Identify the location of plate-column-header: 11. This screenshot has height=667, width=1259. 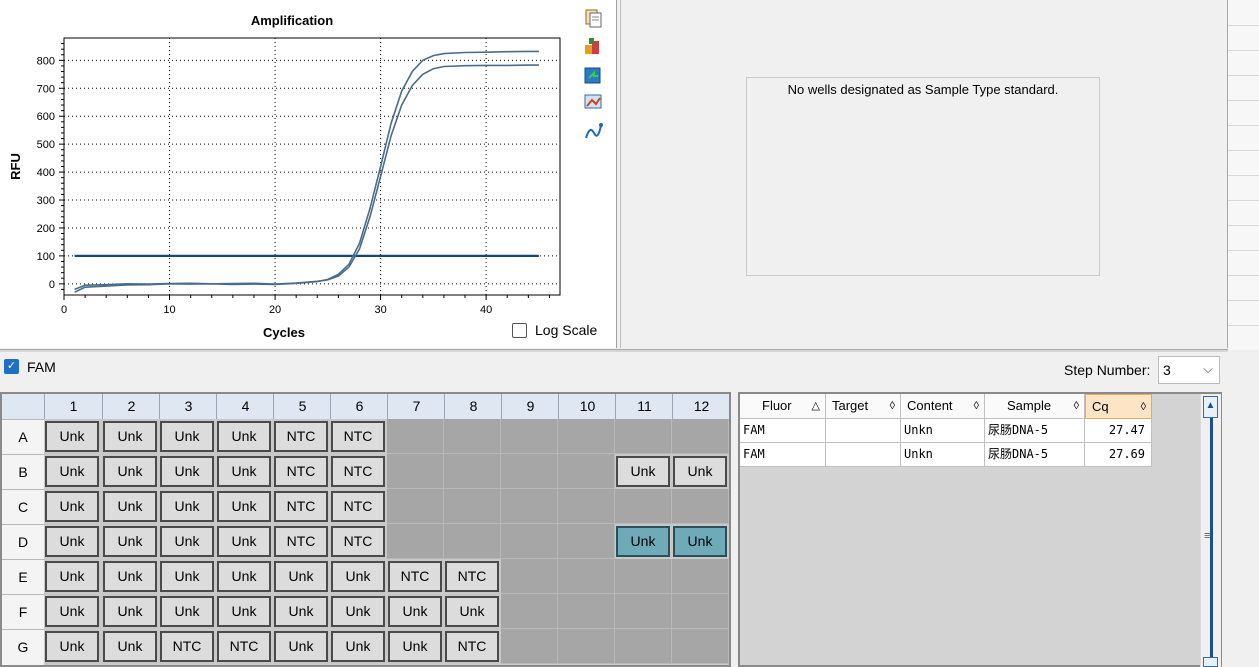
(644, 406).